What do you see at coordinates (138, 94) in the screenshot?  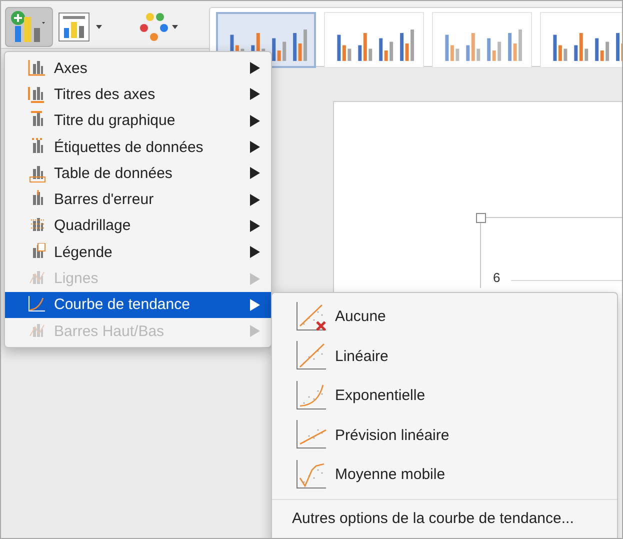 I see `menu-item: Titres des axes` at bounding box center [138, 94].